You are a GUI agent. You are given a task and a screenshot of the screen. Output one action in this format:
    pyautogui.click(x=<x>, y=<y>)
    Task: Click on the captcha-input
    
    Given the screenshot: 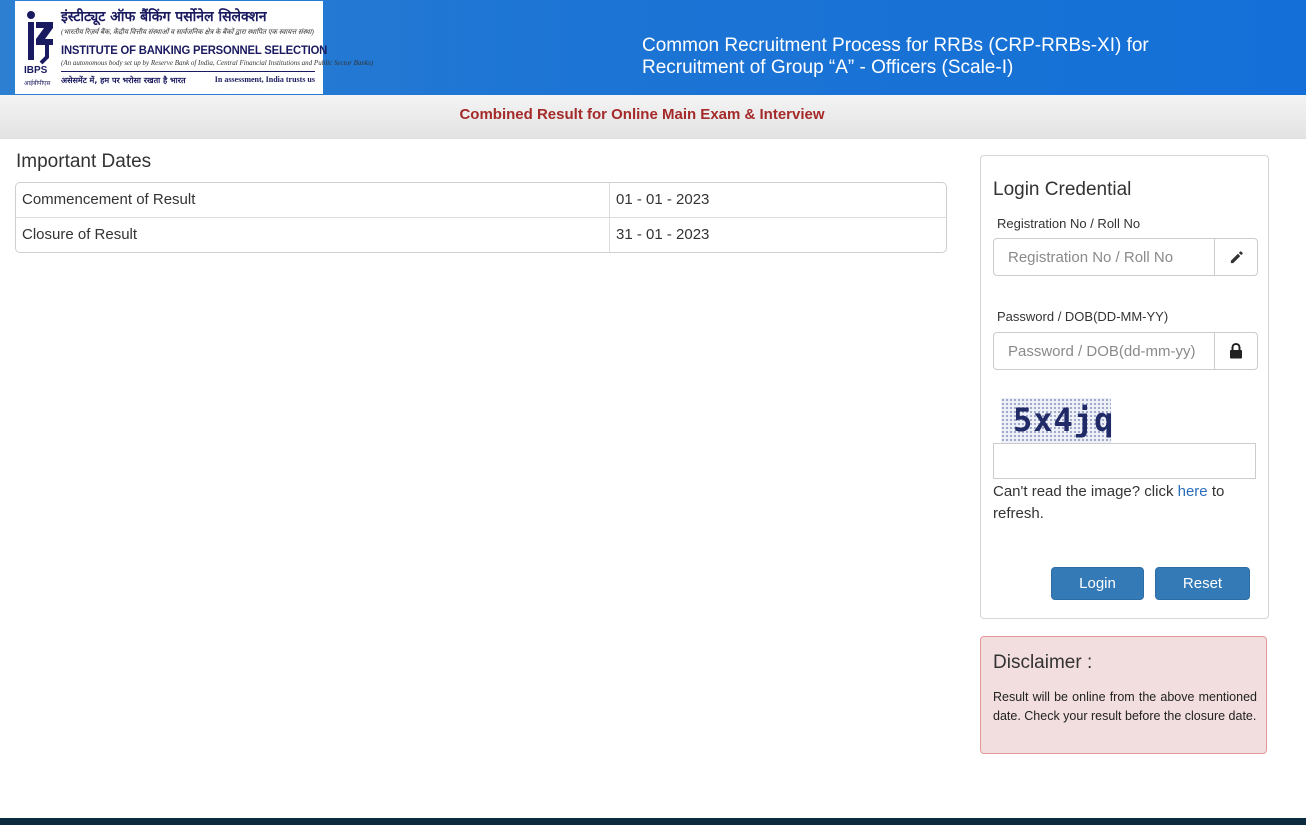 What is the action you would take?
    pyautogui.click(x=1124, y=461)
    